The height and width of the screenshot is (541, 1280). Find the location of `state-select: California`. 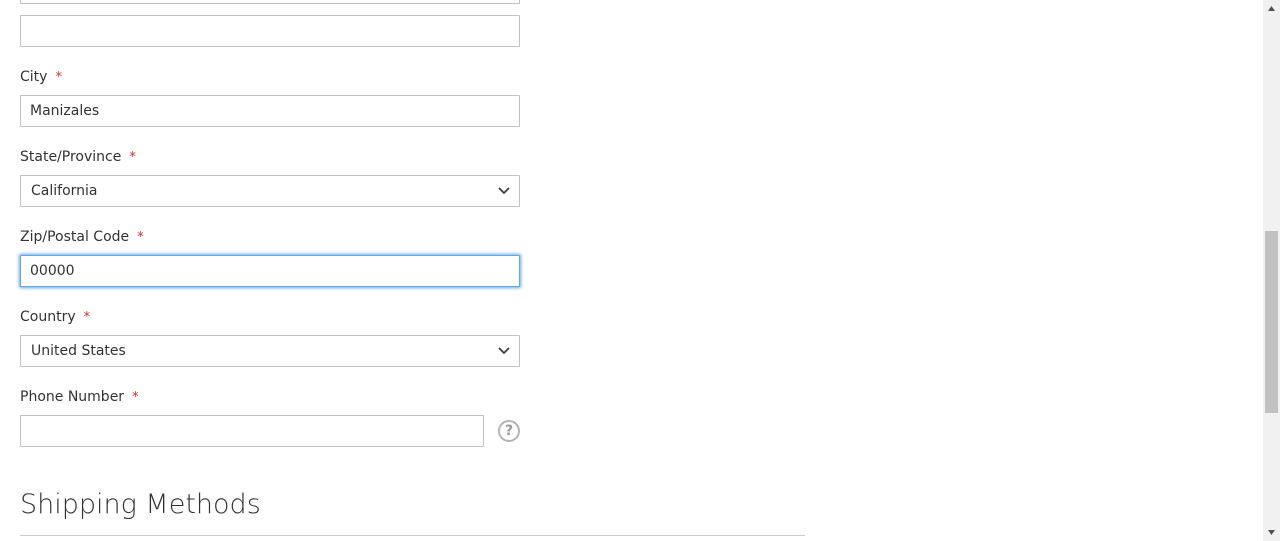

state-select: California is located at coordinates (270, 191).